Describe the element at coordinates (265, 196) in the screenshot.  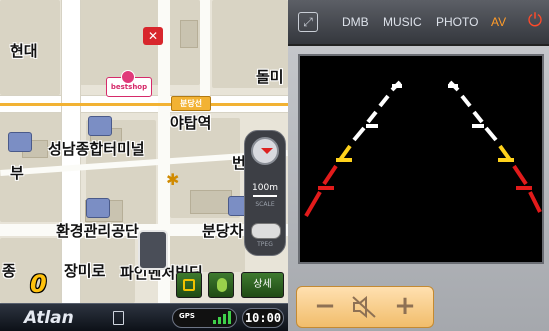
I see `scale-bar` at that location.